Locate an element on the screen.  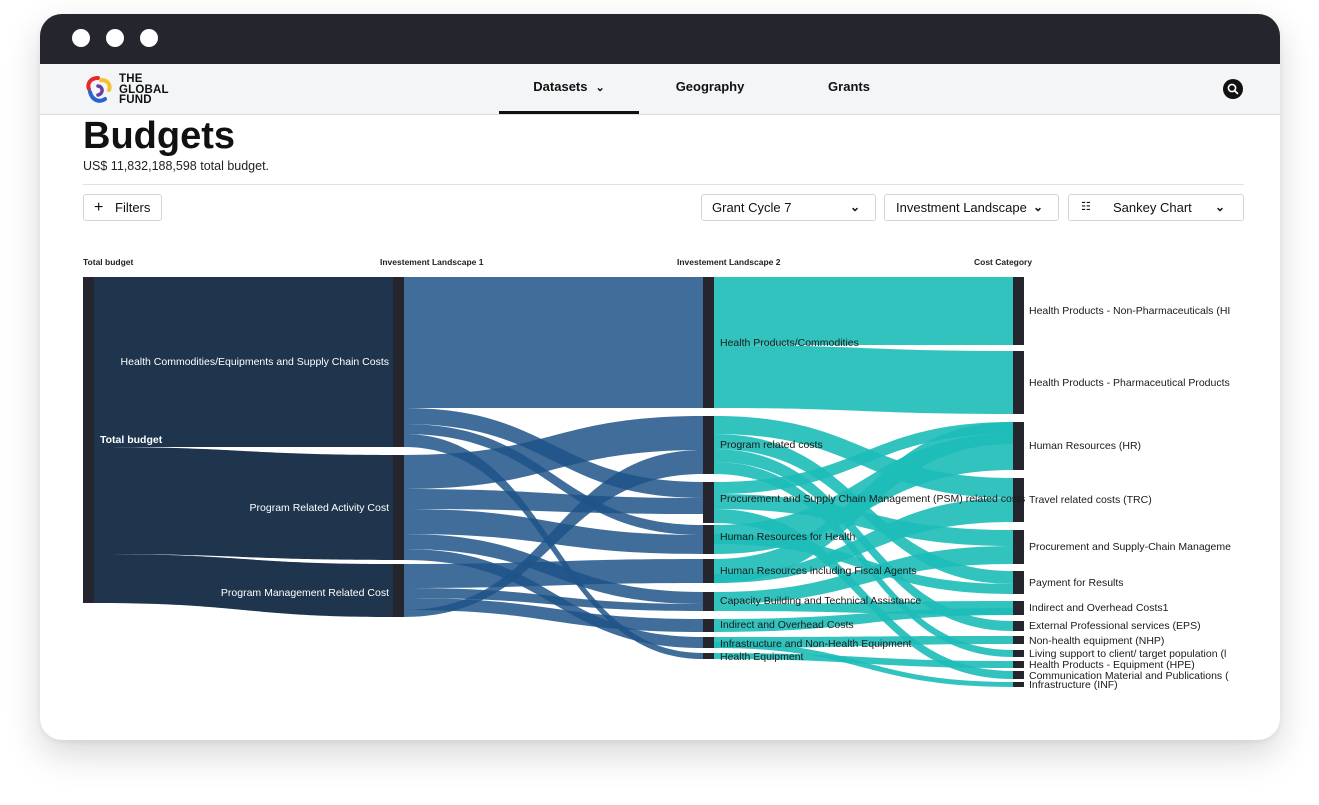
sankey-node-label: Payment for Results is located at coordinates (1076, 583).